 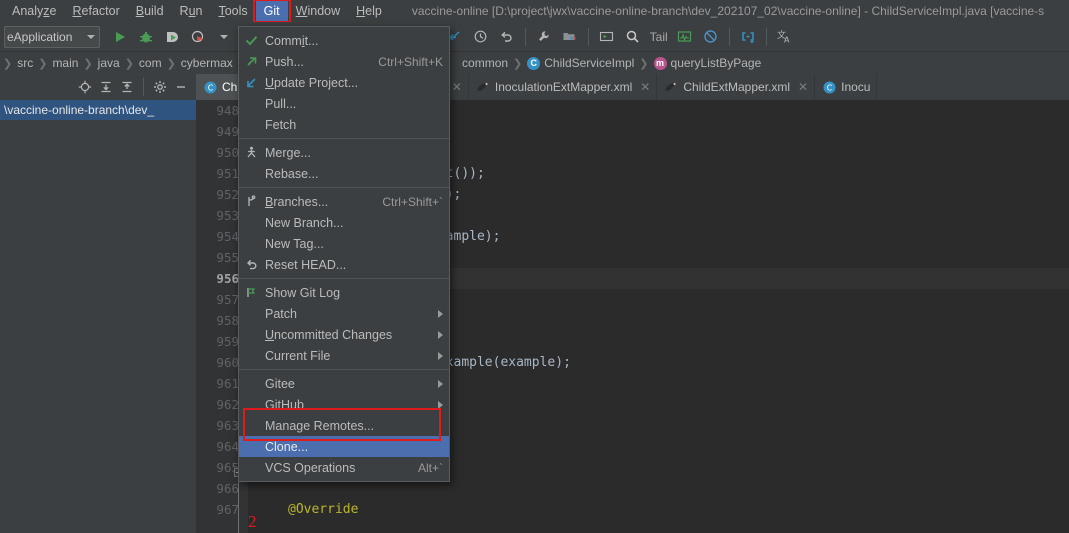 What do you see at coordinates (344, 61) in the screenshot?
I see `menu-item-push: Push... Ctrl+Shift+K` at bounding box center [344, 61].